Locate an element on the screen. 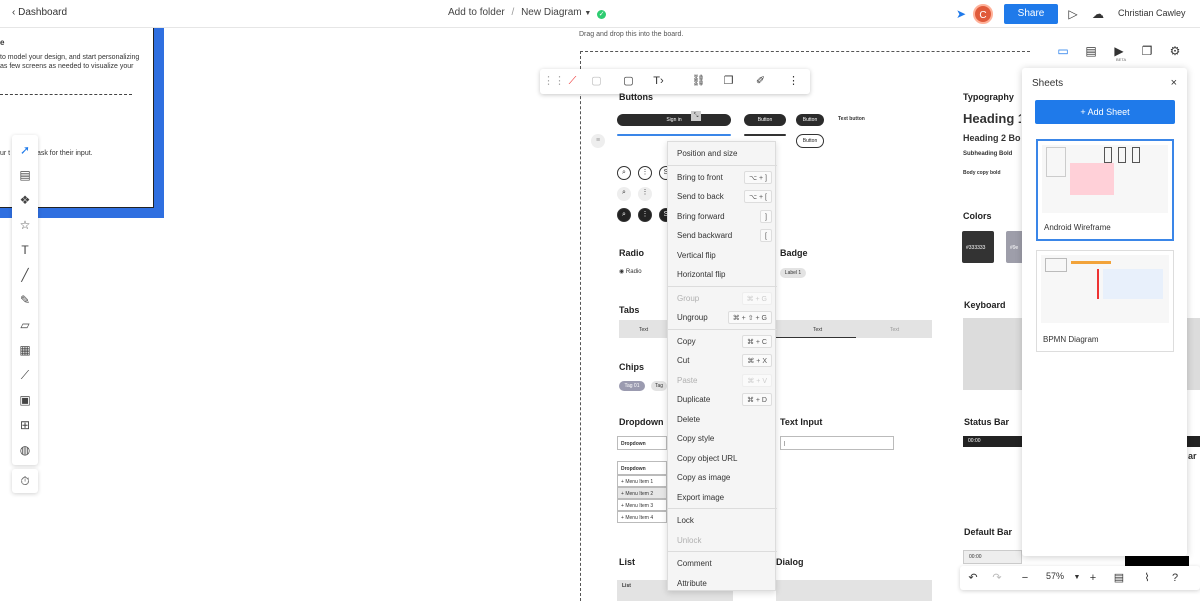  sheet-card-android-wireframe: Android Wireframe is located at coordinates (1105, 190).